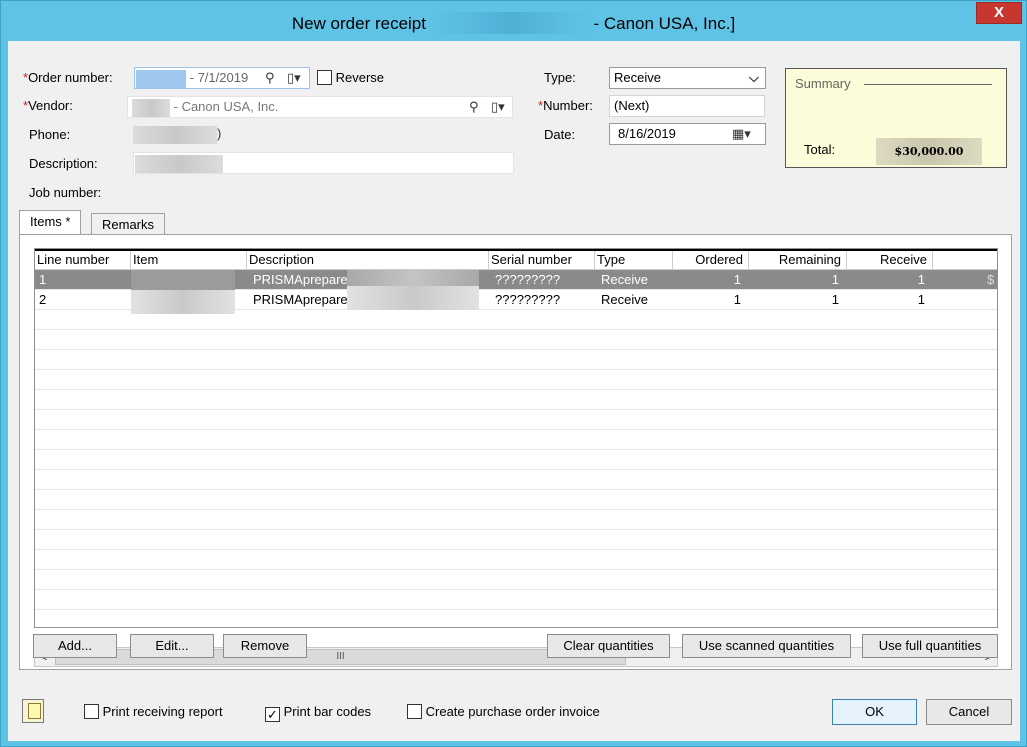 The height and width of the screenshot is (747, 1027). I want to click on calendar-icon: ▦▾, so click(741, 134).